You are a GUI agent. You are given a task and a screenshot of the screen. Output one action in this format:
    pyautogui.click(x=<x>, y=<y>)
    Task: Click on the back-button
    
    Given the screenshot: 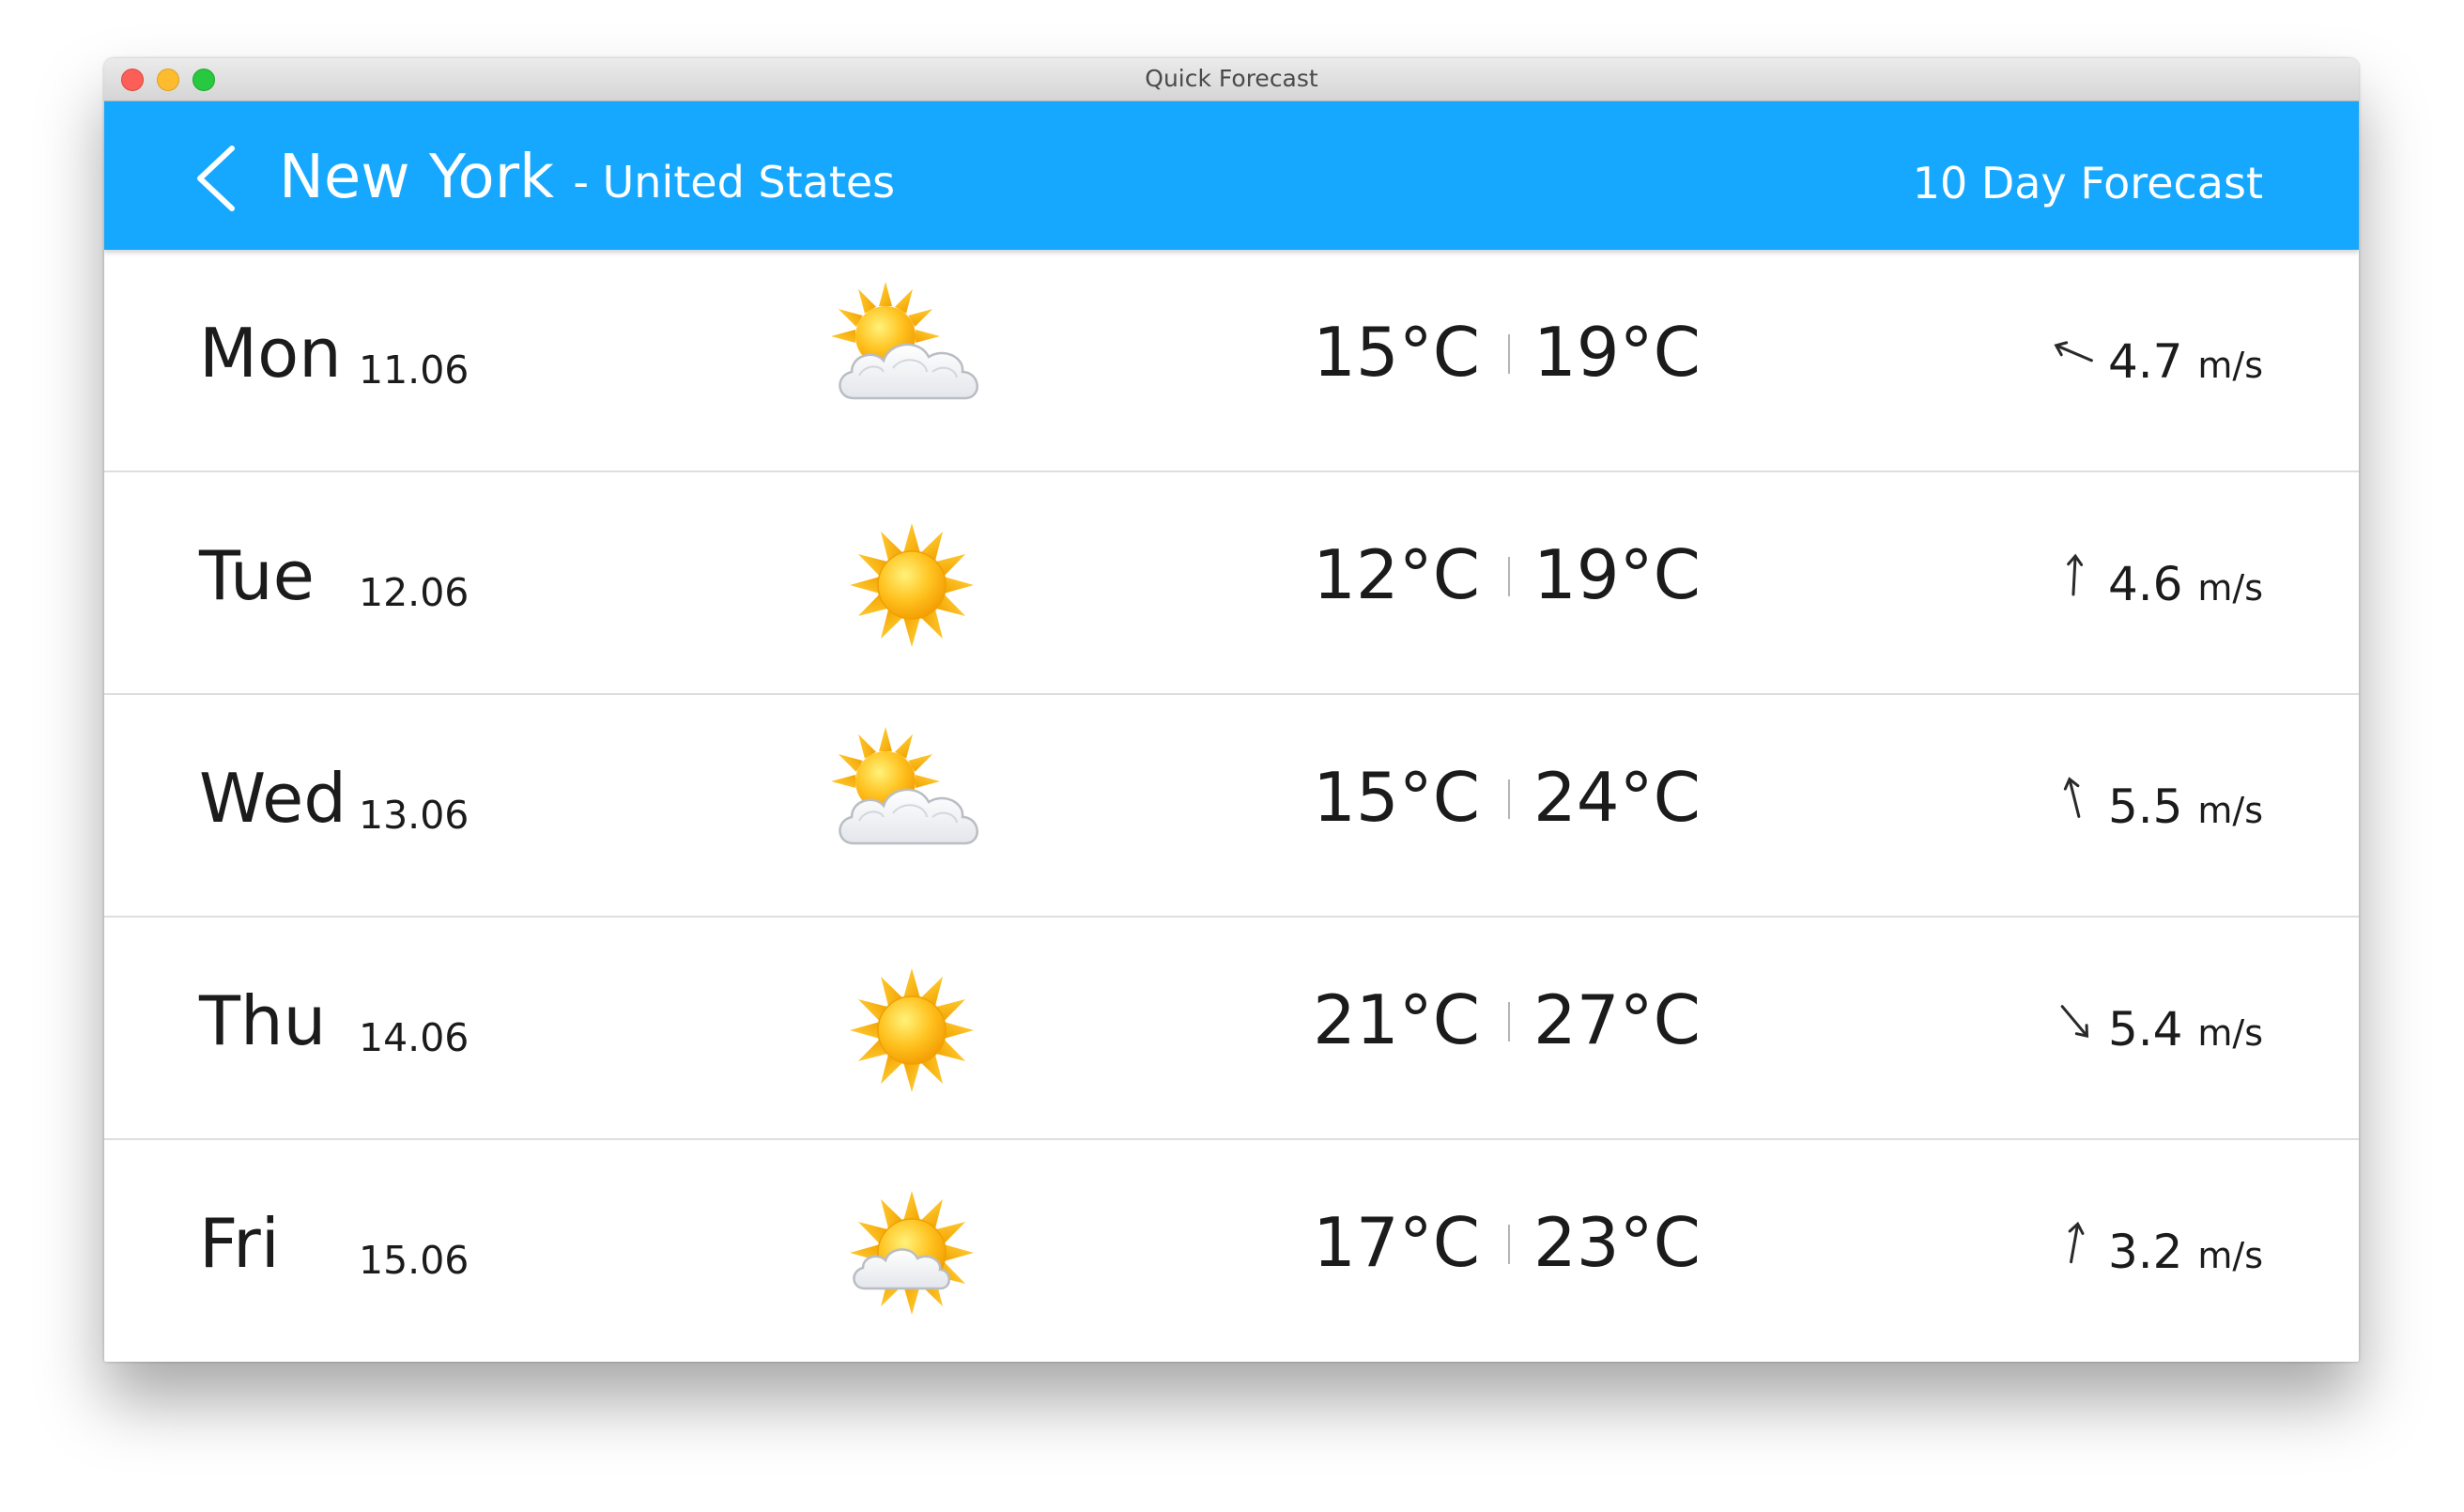 What is the action you would take?
    pyautogui.click(x=221, y=179)
    